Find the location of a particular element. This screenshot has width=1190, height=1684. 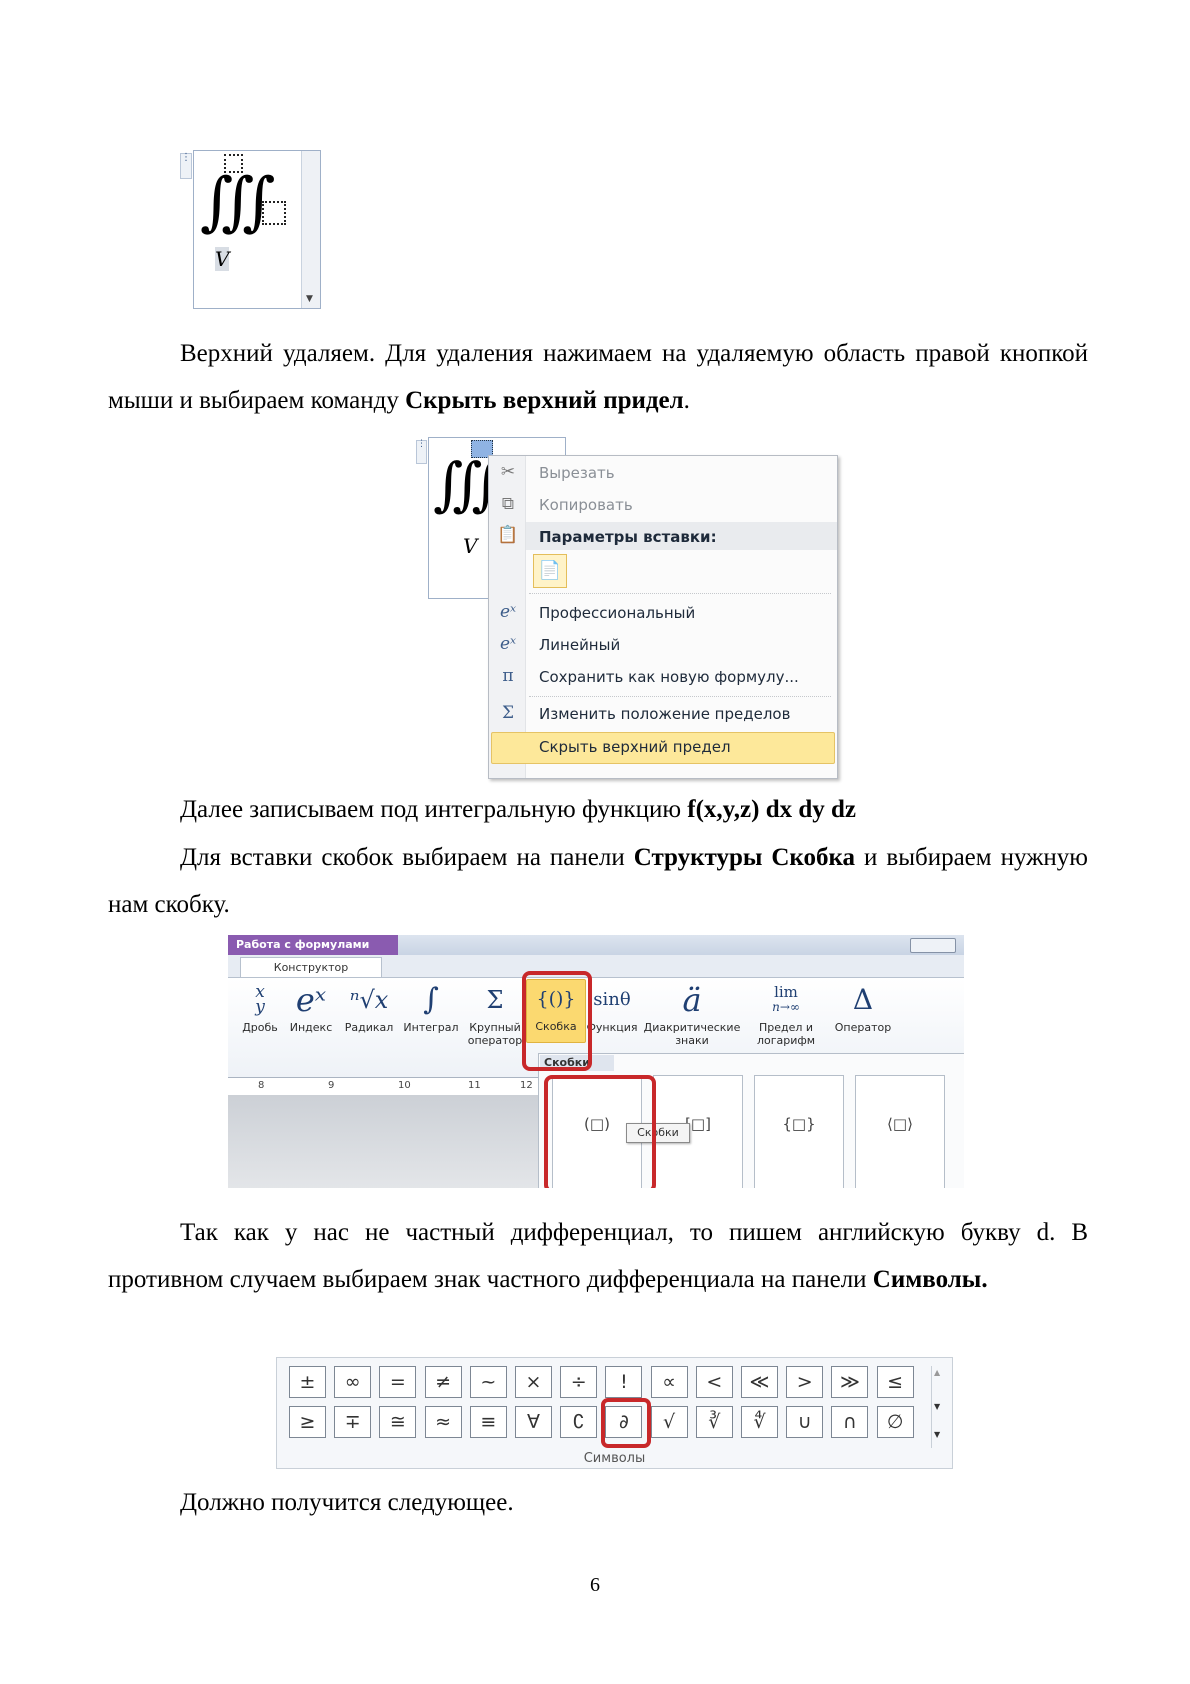

symbol-button: ÷ is located at coordinates (579, 1382).